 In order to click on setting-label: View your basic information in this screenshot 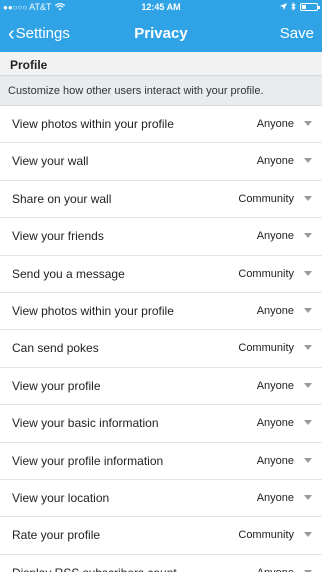, I will do `click(85, 423)`.